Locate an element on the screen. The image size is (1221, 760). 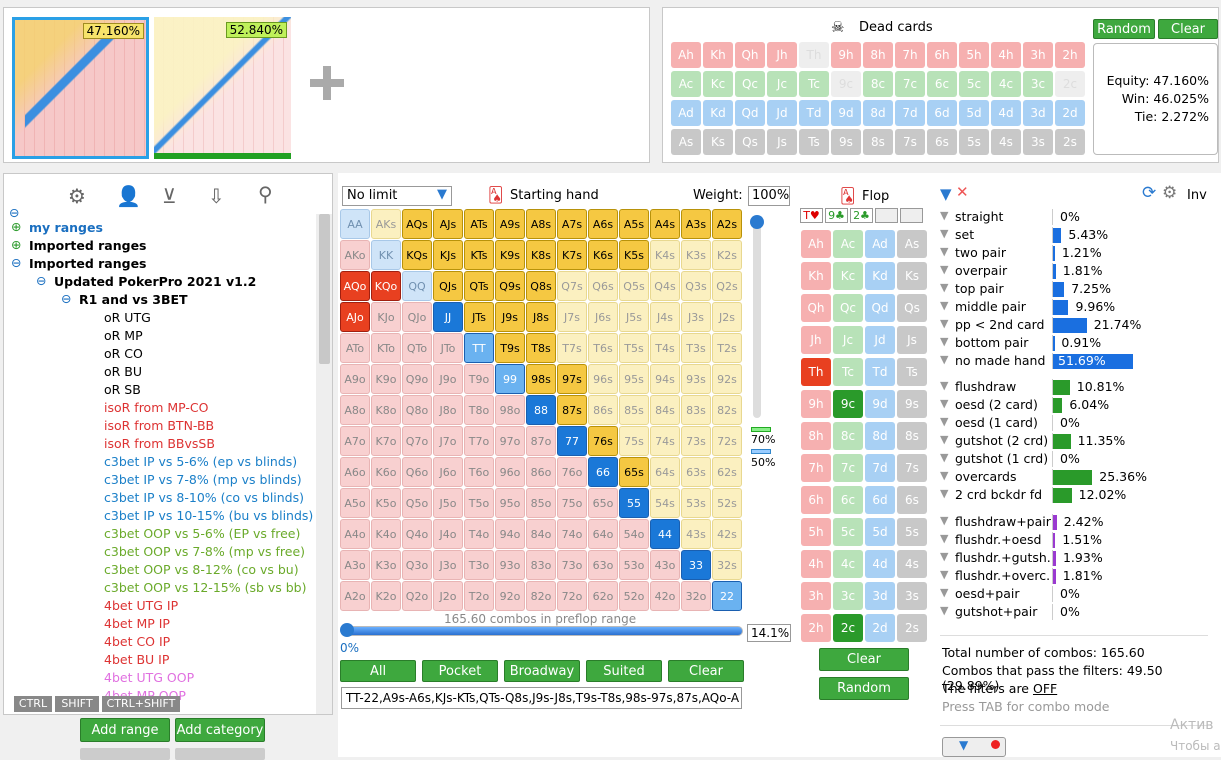
gear-icon: ⚙ is located at coordinates (77, 196).